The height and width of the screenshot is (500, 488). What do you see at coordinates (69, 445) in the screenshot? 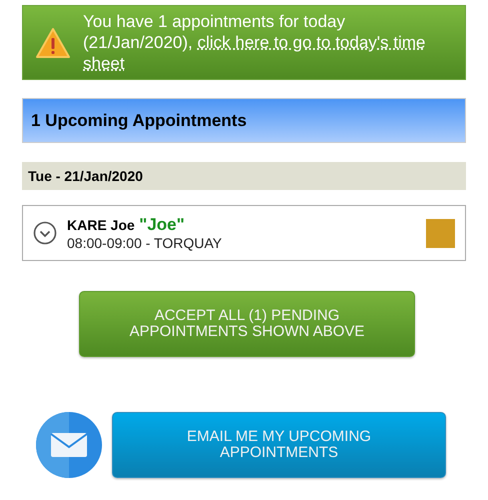
I see `email-icon` at bounding box center [69, 445].